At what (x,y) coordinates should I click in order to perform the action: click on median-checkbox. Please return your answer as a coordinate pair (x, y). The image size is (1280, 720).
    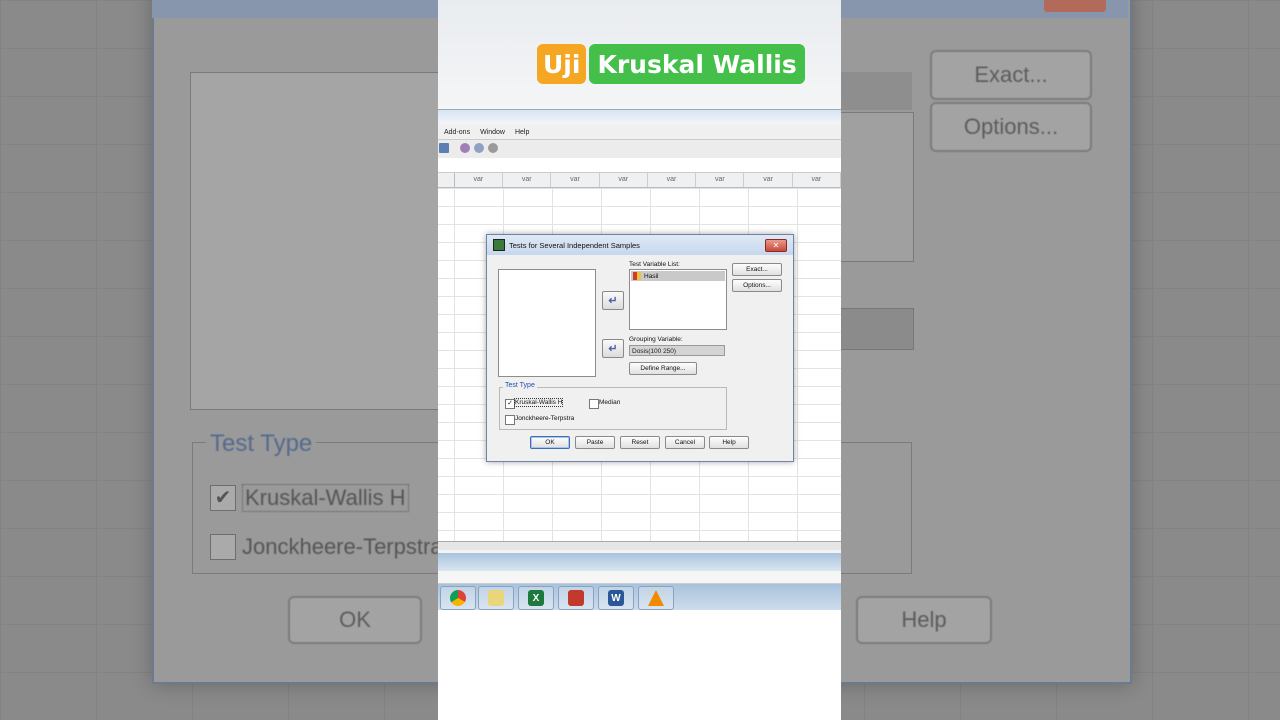
    Looking at the image, I should click on (594, 404).